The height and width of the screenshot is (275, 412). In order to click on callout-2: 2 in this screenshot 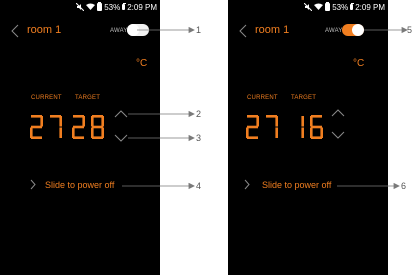, I will do `click(199, 114)`.